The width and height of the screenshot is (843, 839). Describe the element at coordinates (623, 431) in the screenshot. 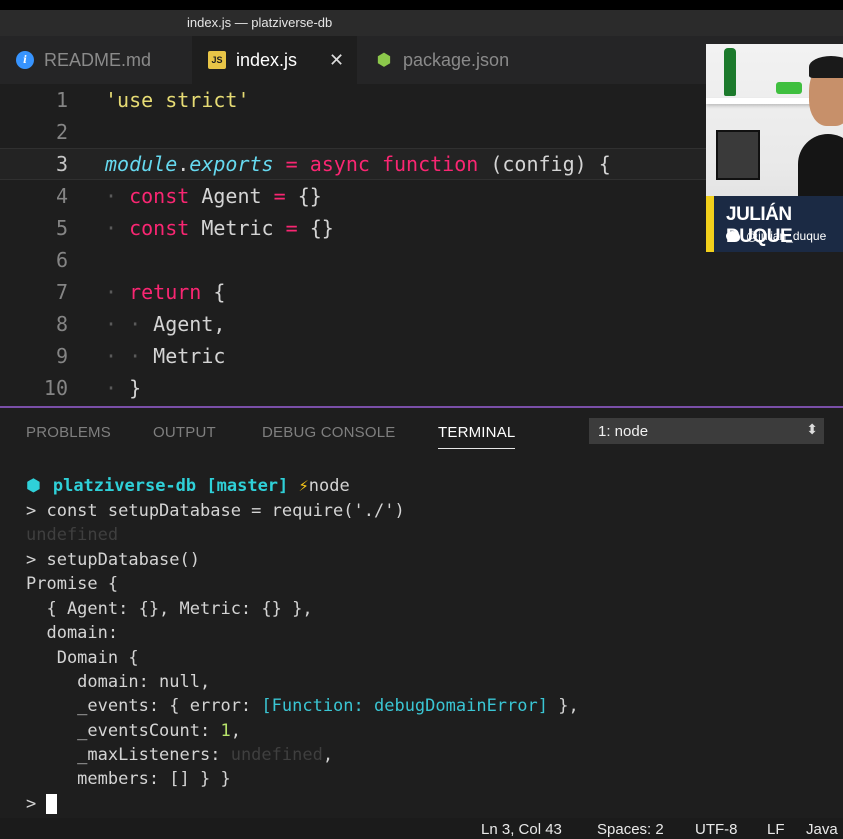

I see `terminal-select-value: 1: node` at that location.